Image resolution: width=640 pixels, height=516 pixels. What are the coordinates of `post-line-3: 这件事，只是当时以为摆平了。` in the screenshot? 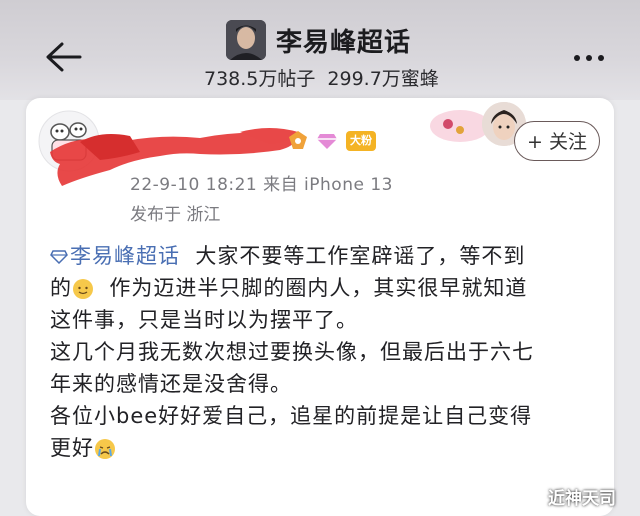 It's located at (204, 320).